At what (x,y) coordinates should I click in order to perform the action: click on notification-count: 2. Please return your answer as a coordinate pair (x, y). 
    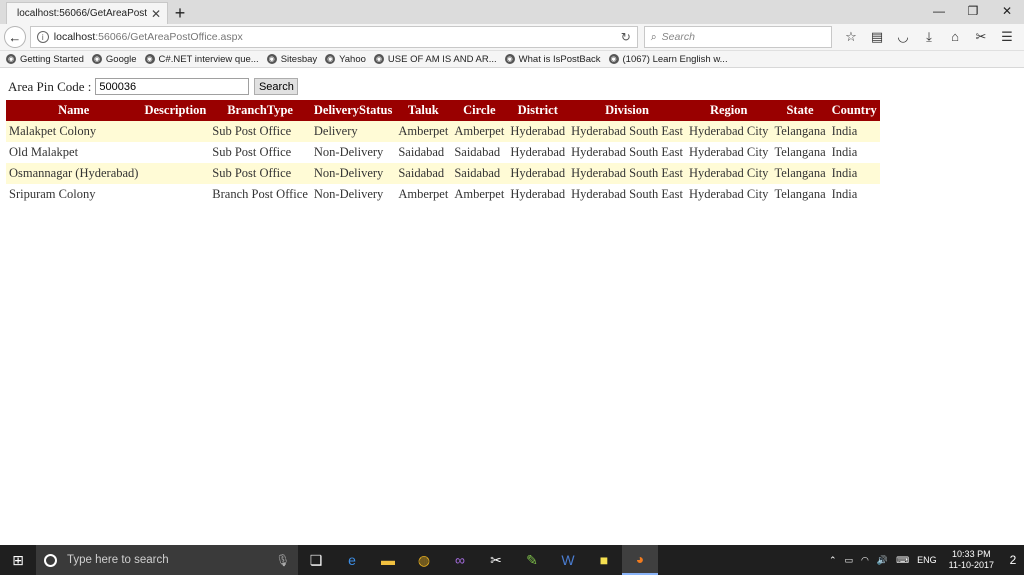
    Looking at the image, I should click on (1013, 560).